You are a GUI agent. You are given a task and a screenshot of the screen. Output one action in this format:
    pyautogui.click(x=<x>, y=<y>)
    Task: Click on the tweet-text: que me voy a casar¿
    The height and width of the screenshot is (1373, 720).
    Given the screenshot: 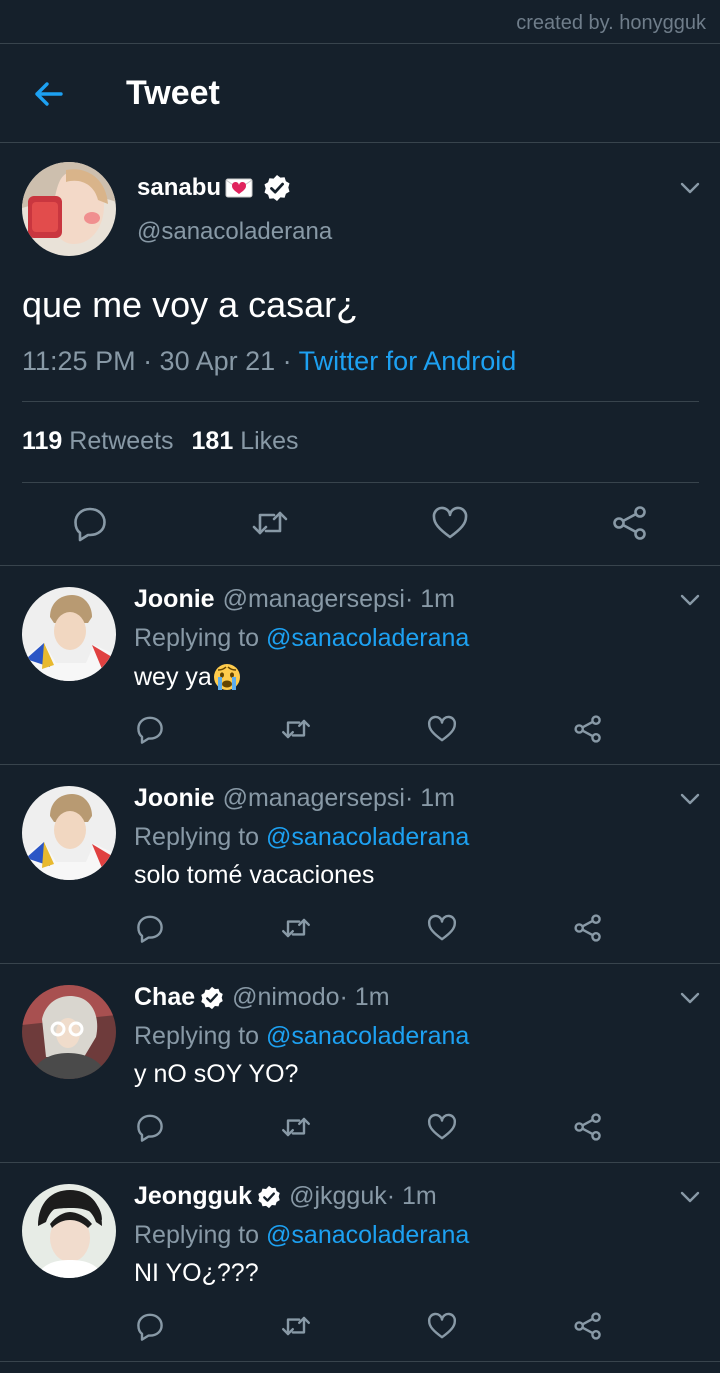 What is the action you would take?
    pyautogui.click(x=190, y=304)
    